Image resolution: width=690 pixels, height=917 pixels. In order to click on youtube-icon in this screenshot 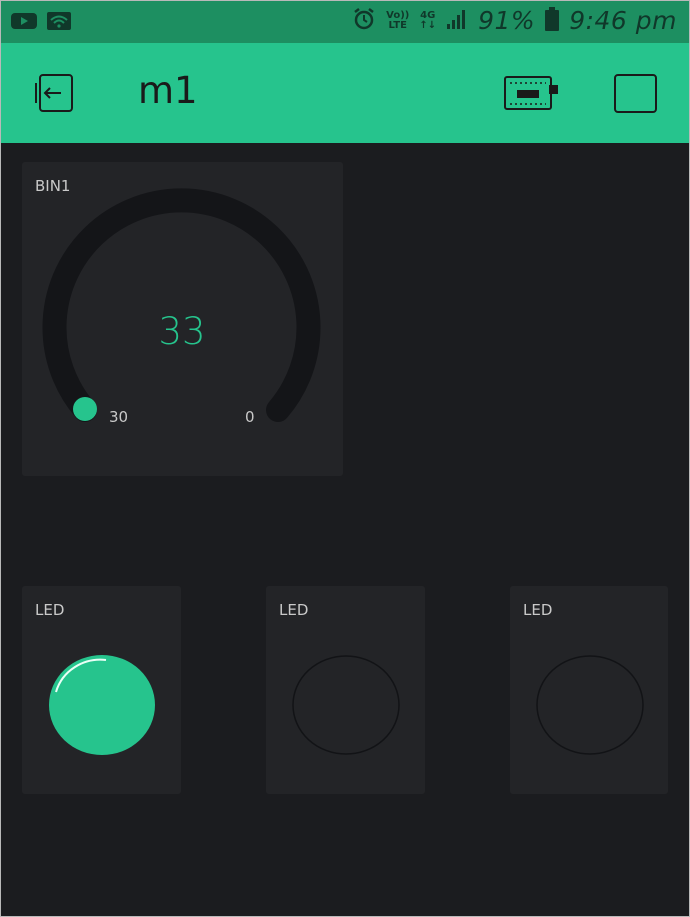, I will do `click(24, 23)`.